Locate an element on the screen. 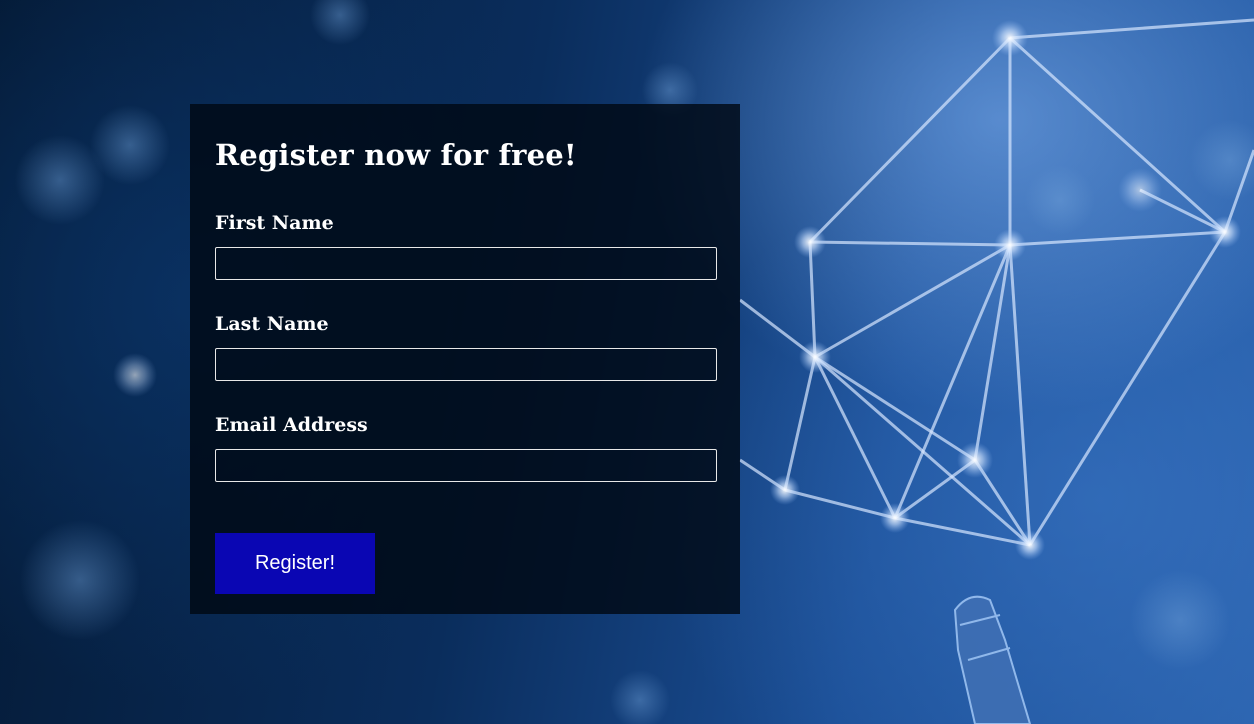 The image size is (1254, 724). first-name-label: First Name is located at coordinates (274, 223).